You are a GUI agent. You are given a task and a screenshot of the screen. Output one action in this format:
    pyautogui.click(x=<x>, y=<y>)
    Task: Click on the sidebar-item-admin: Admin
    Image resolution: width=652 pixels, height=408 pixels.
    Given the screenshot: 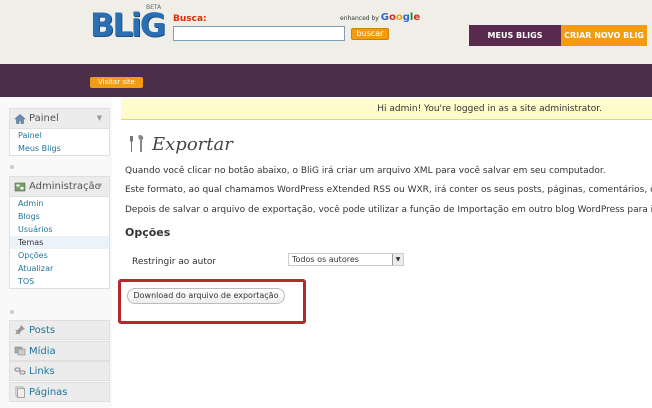 What is the action you would take?
    pyautogui.click(x=59, y=203)
    